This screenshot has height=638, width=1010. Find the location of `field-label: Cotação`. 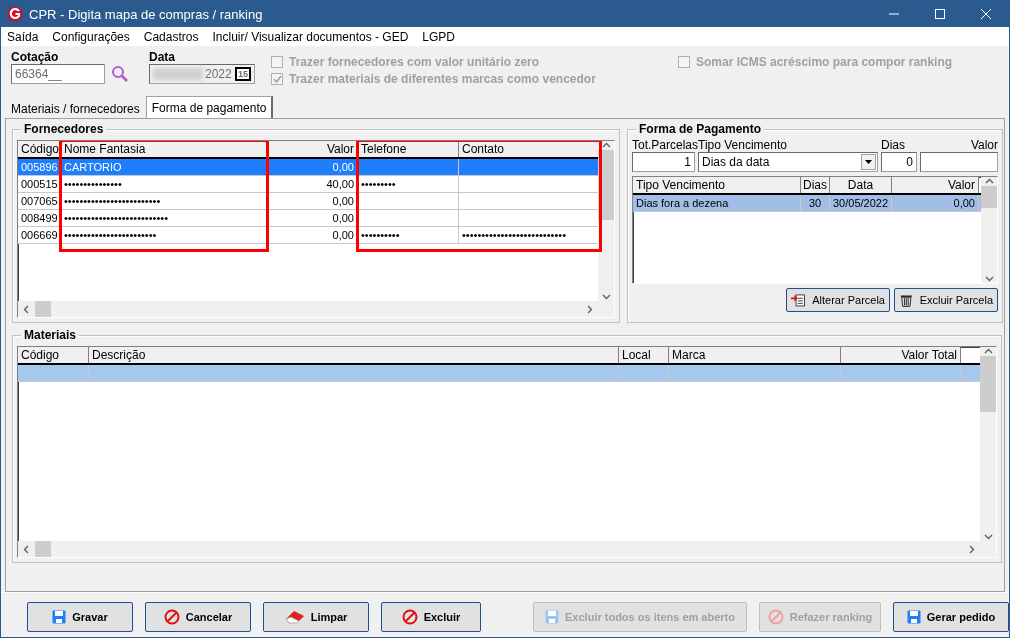

field-label: Cotação is located at coordinates (35, 57).